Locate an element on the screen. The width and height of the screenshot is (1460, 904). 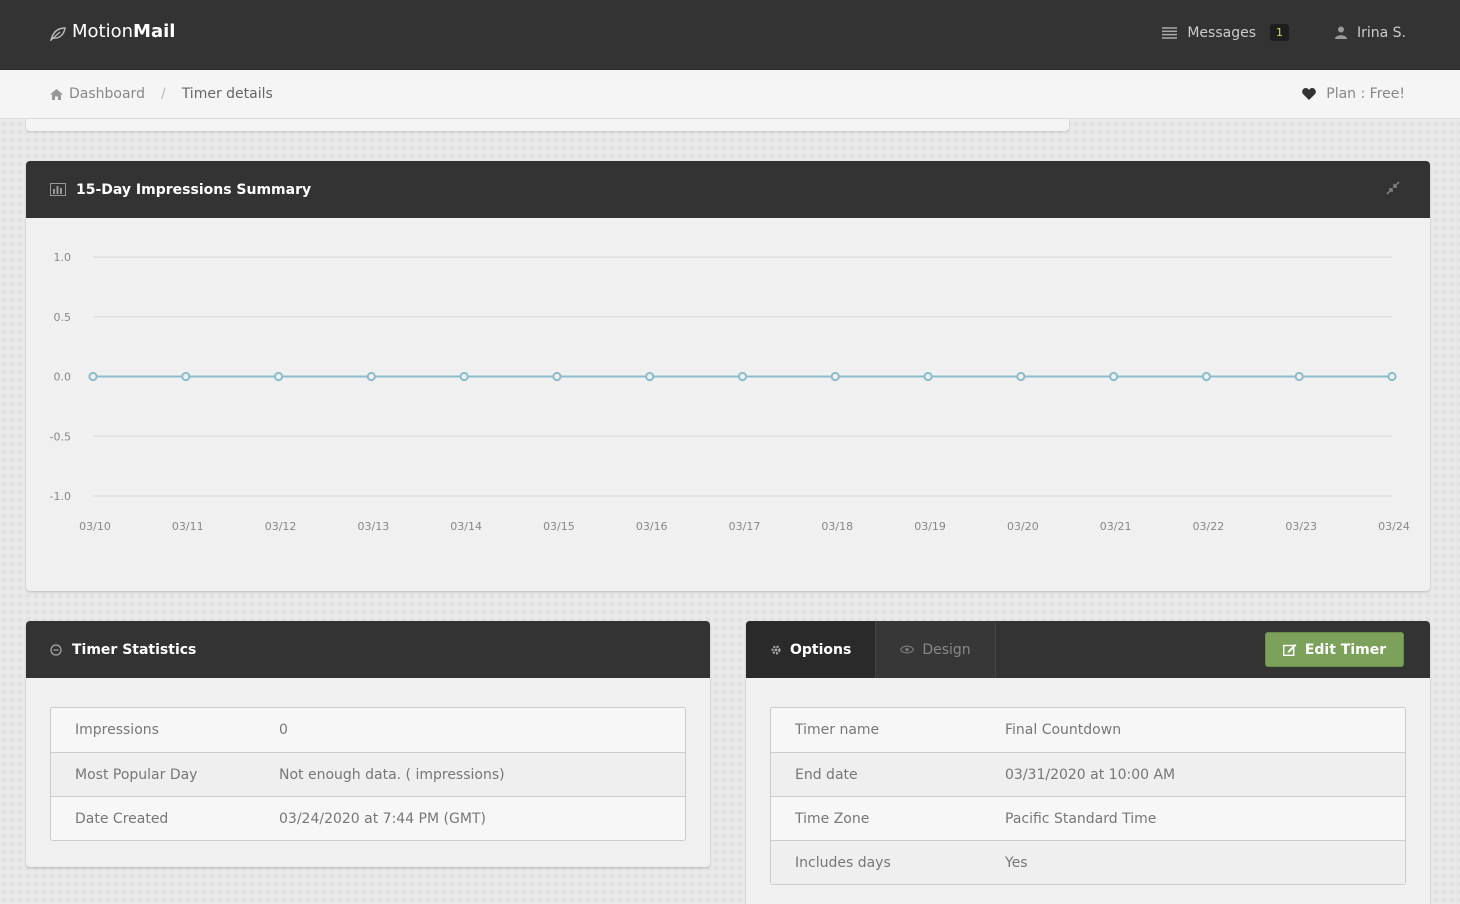
tab-options-label: Options is located at coordinates (821, 649).